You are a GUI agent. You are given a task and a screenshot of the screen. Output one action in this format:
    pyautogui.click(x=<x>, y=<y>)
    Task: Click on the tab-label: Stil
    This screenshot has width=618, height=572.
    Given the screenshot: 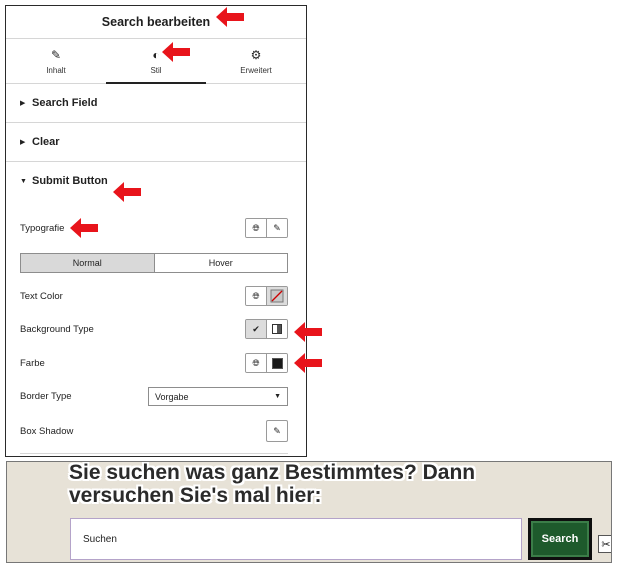 What is the action you would take?
    pyautogui.click(x=156, y=70)
    